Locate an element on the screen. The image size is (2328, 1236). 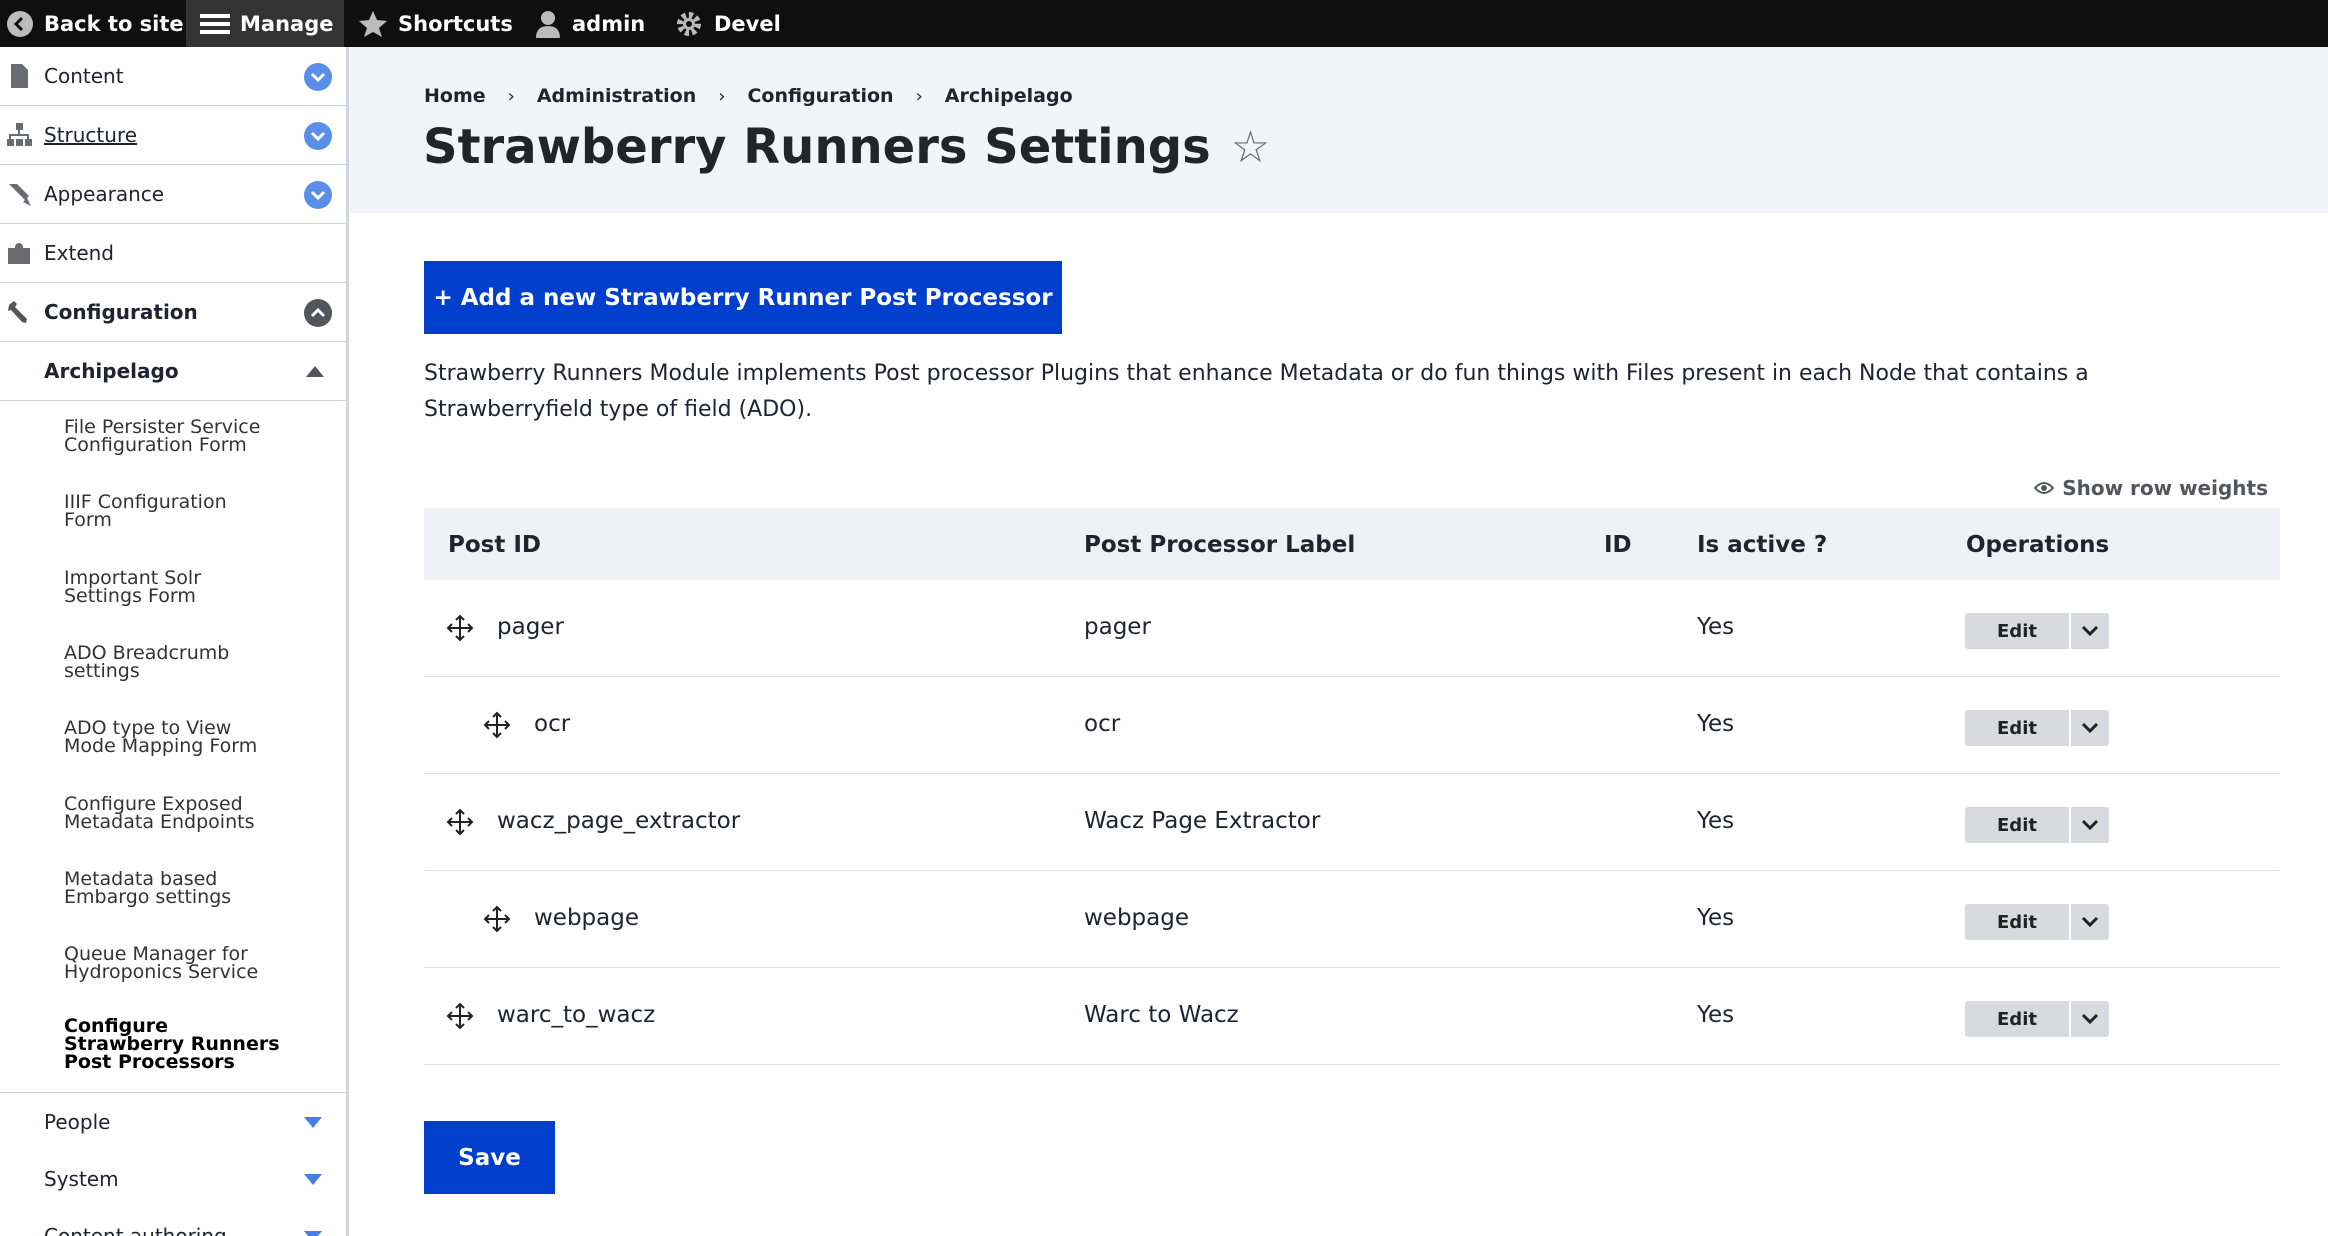
user-label: admin is located at coordinates (609, 23).